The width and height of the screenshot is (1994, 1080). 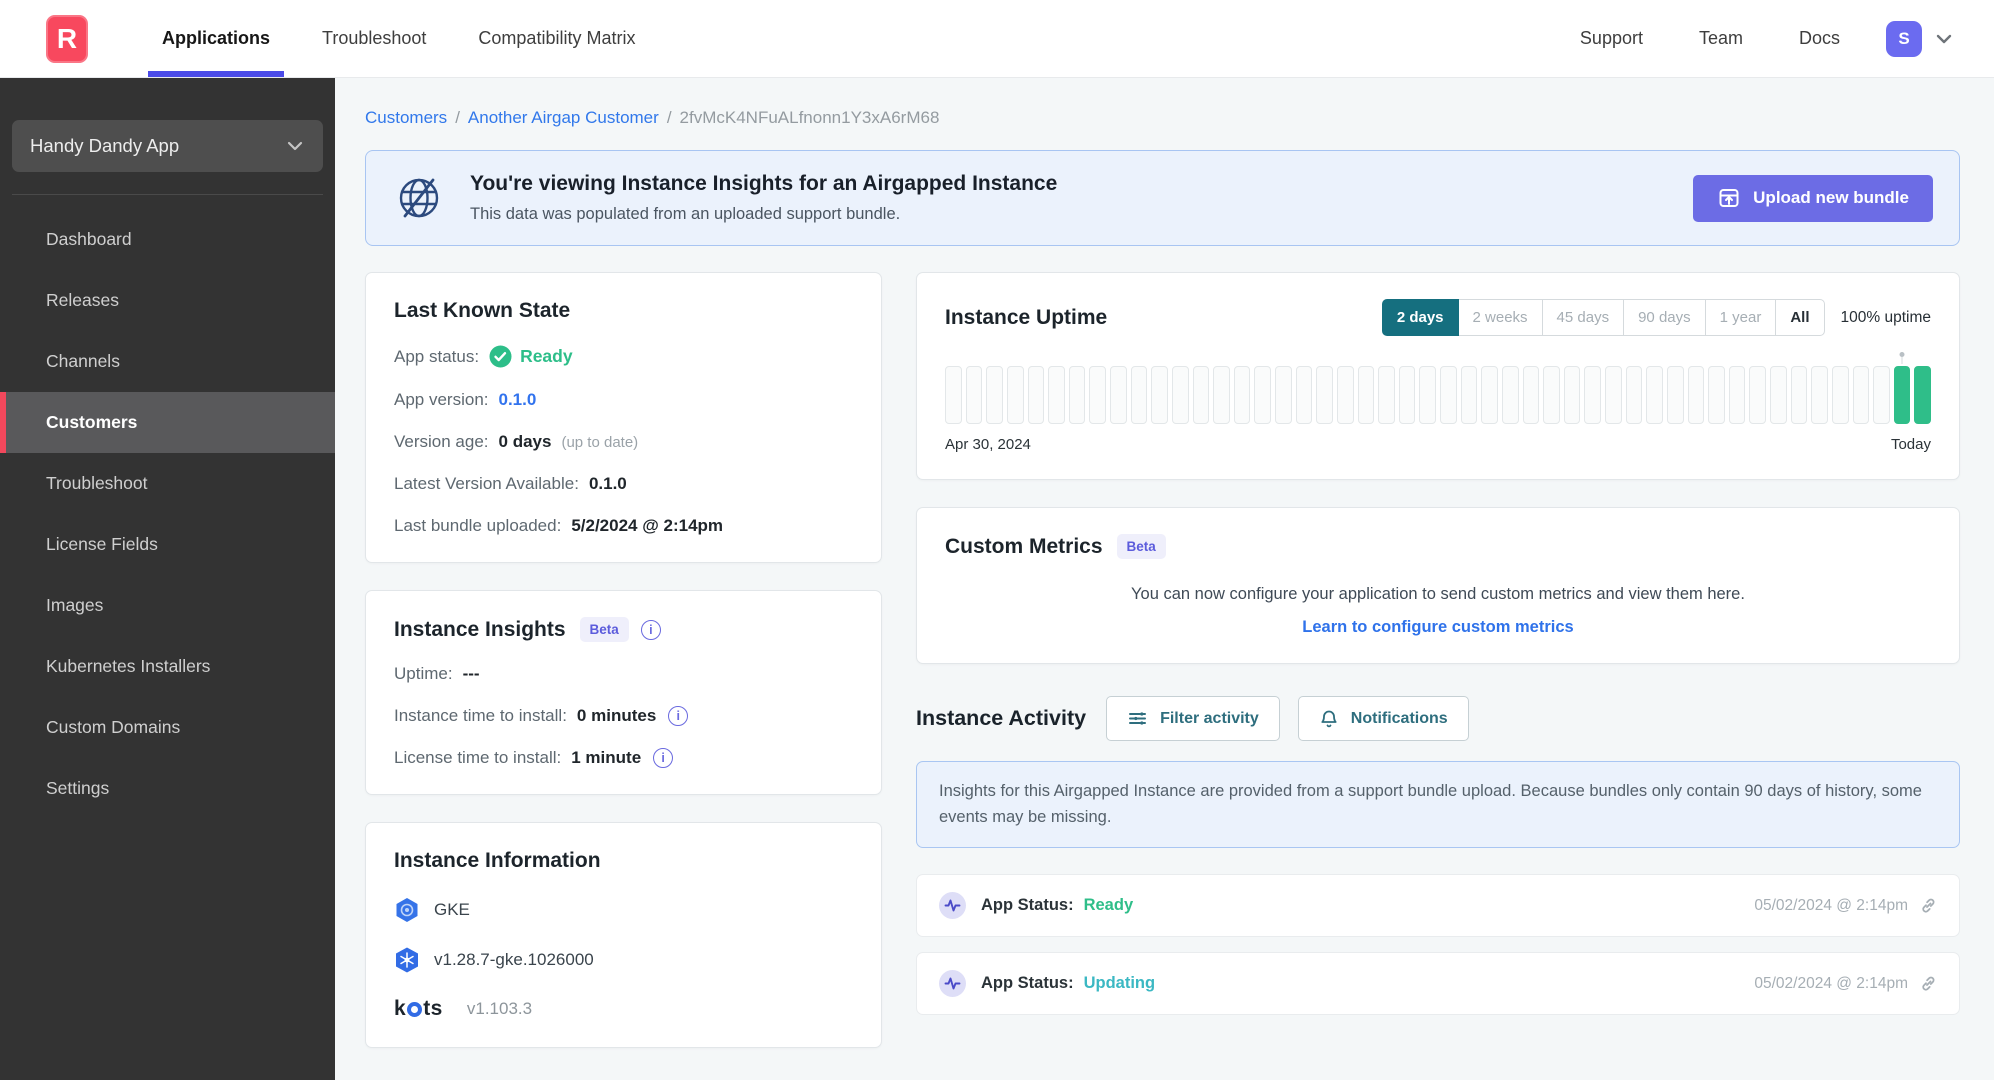 What do you see at coordinates (1137, 718) in the screenshot?
I see `filter-sliders-icon` at bounding box center [1137, 718].